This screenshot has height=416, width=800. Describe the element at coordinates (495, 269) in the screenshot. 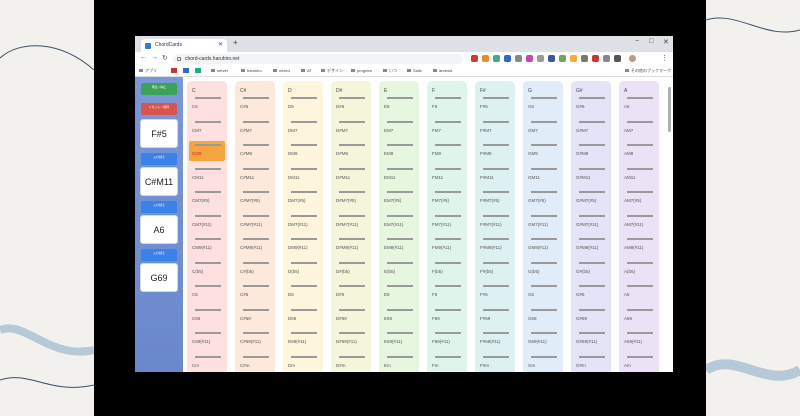

I see `chord-card: F#(b5)` at that location.